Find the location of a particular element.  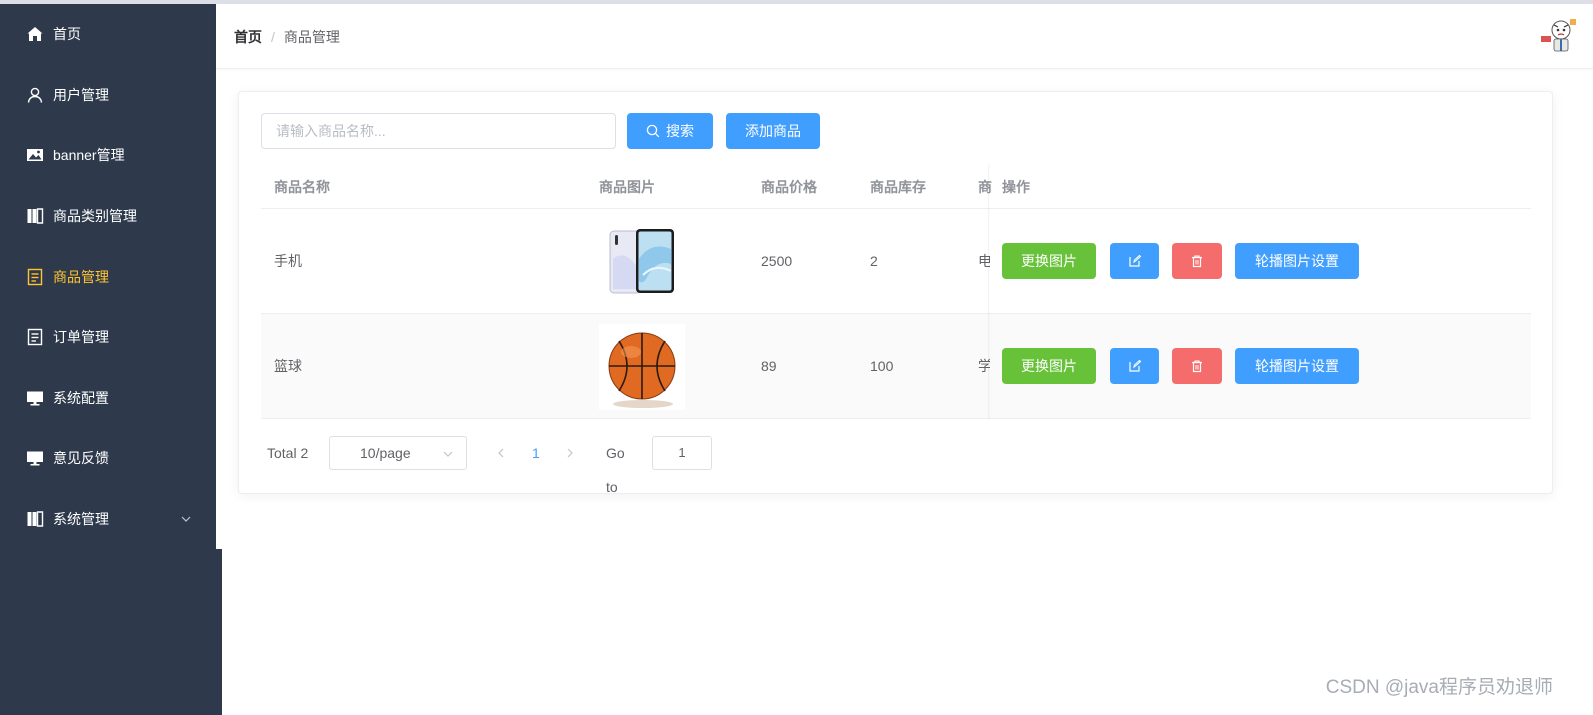

sidebar-item-users: 用户管理 is located at coordinates (108, 95).